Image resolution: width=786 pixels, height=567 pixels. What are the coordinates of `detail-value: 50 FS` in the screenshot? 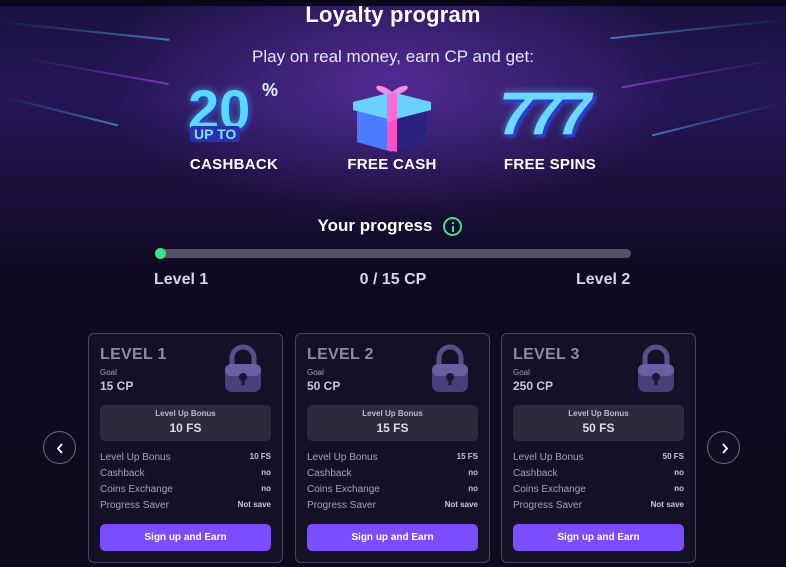 It's located at (673, 456).